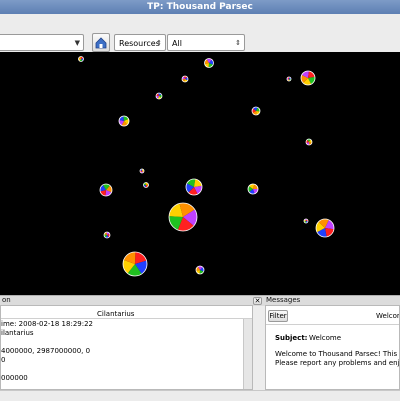 This screenshot has width=400, height=401. I want to click on overlay-select-value: Resources, so click(139, 43).